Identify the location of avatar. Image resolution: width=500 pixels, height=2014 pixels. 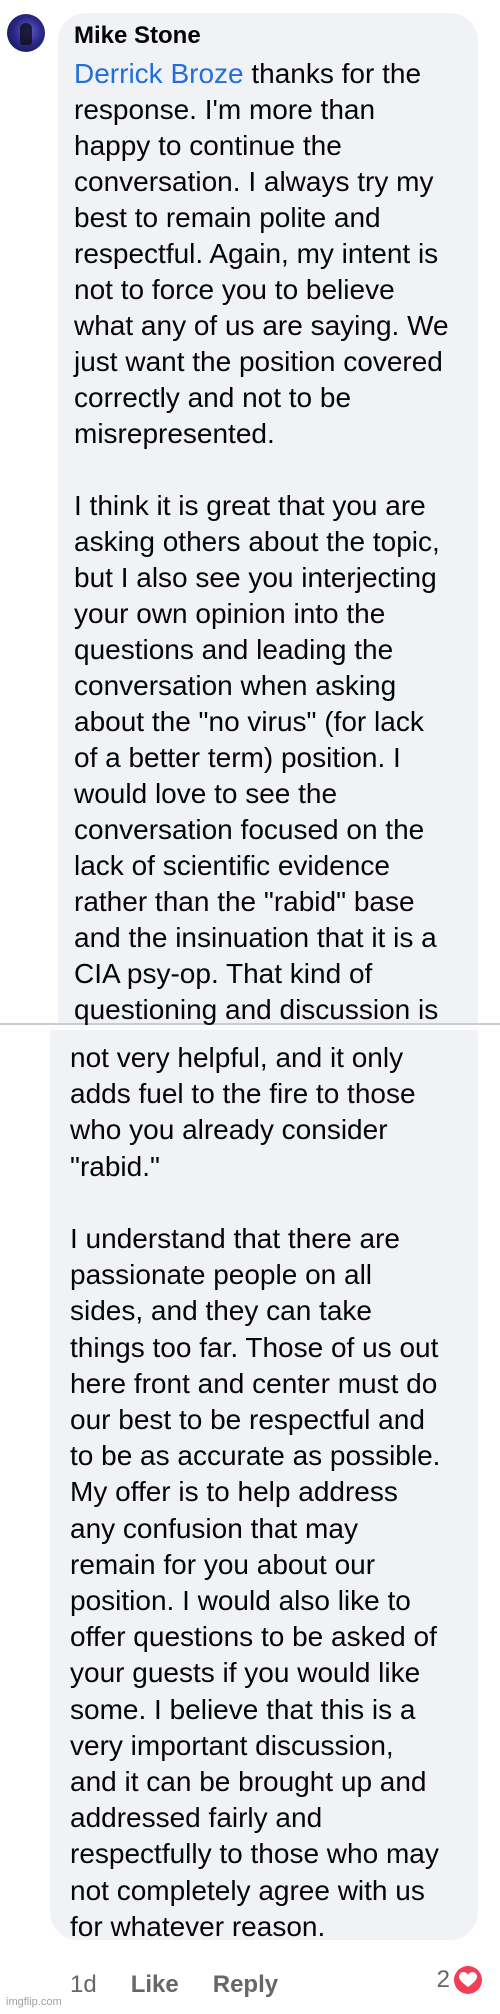
(26, 33).